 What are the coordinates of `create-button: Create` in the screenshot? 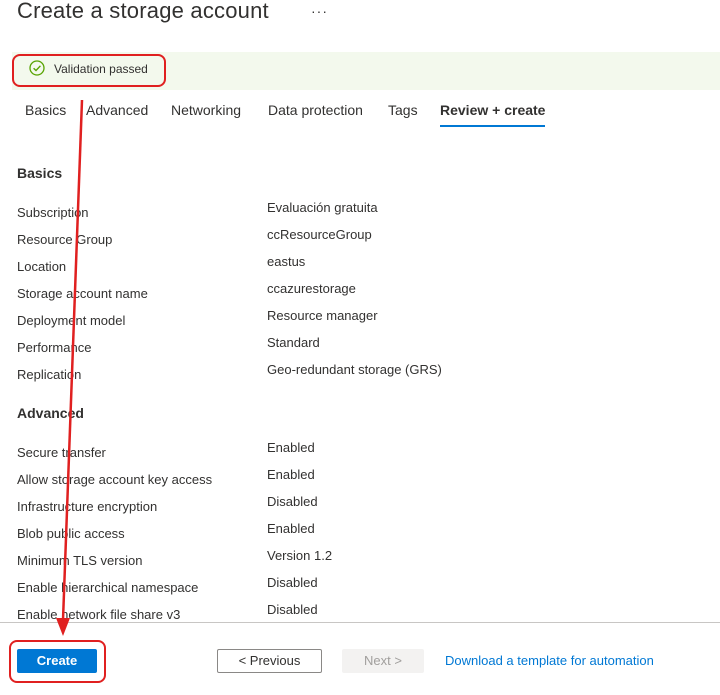 It's located at (57, 661).